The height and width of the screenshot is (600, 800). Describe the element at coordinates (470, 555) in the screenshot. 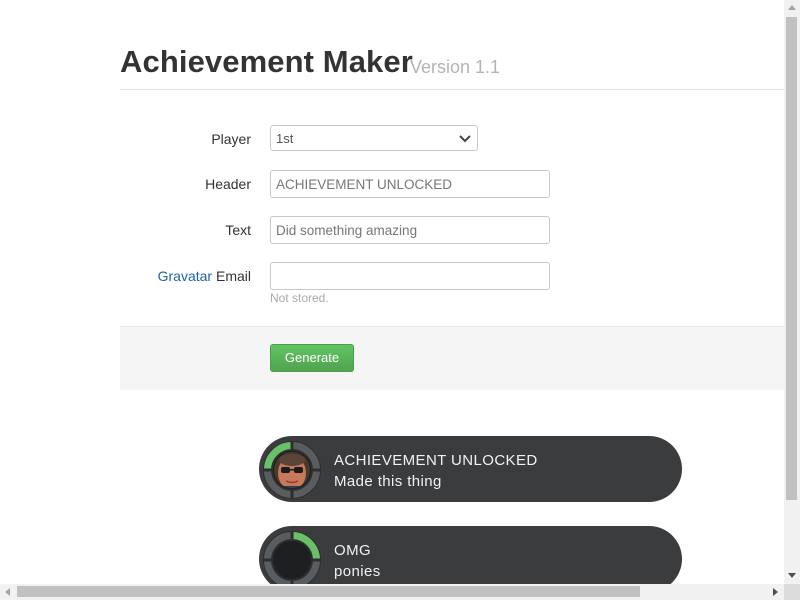

I see `achievement-badge: OMG ponies` at that location.